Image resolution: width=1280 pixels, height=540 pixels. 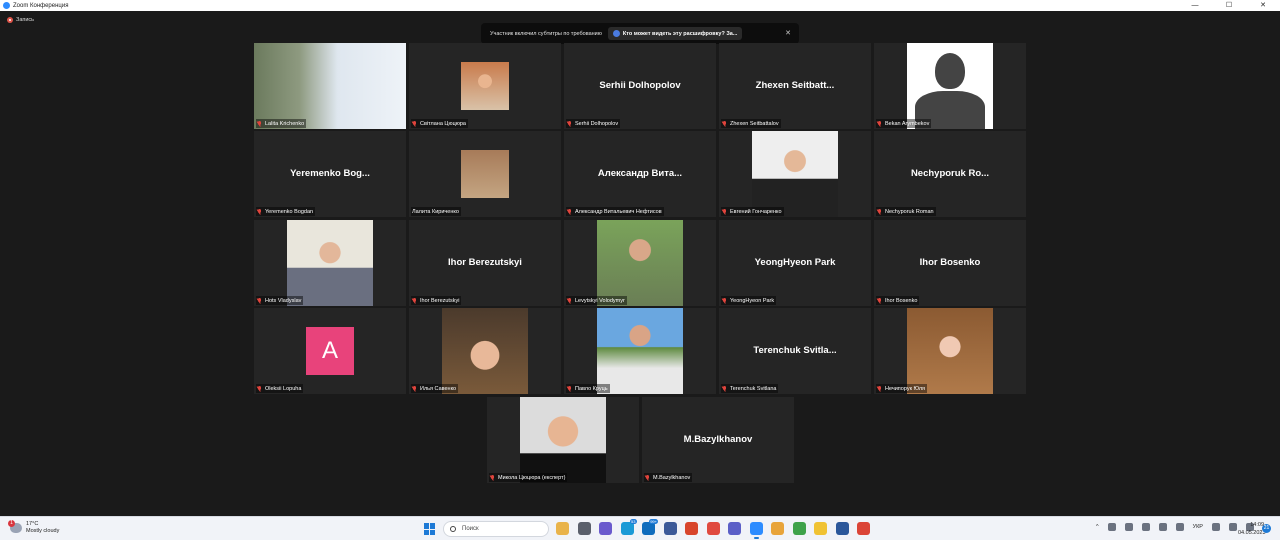 What do you see at coordinates (1179, 527) in the screenshot?
I see `security-icon` at bounding box center [1179, 527].